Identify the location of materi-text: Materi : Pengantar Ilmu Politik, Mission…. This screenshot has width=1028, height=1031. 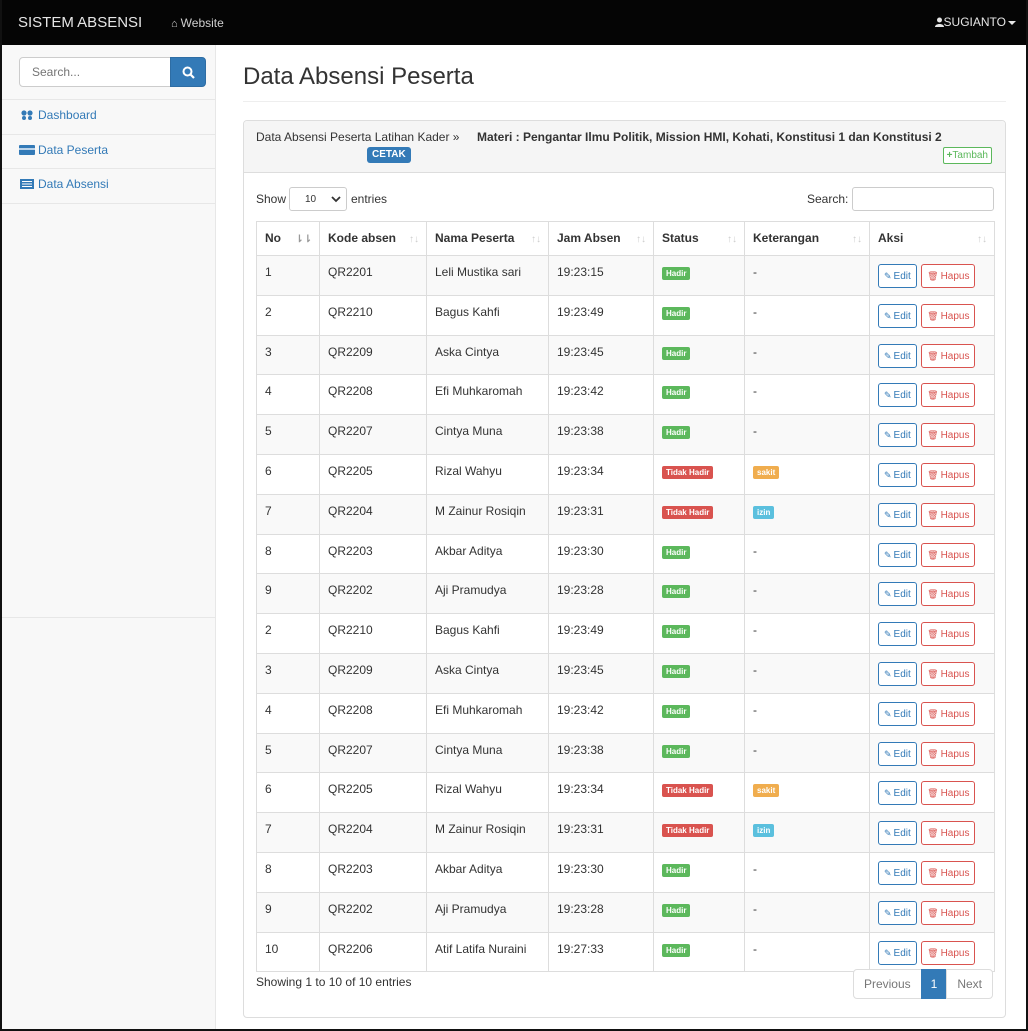
(709, 137).